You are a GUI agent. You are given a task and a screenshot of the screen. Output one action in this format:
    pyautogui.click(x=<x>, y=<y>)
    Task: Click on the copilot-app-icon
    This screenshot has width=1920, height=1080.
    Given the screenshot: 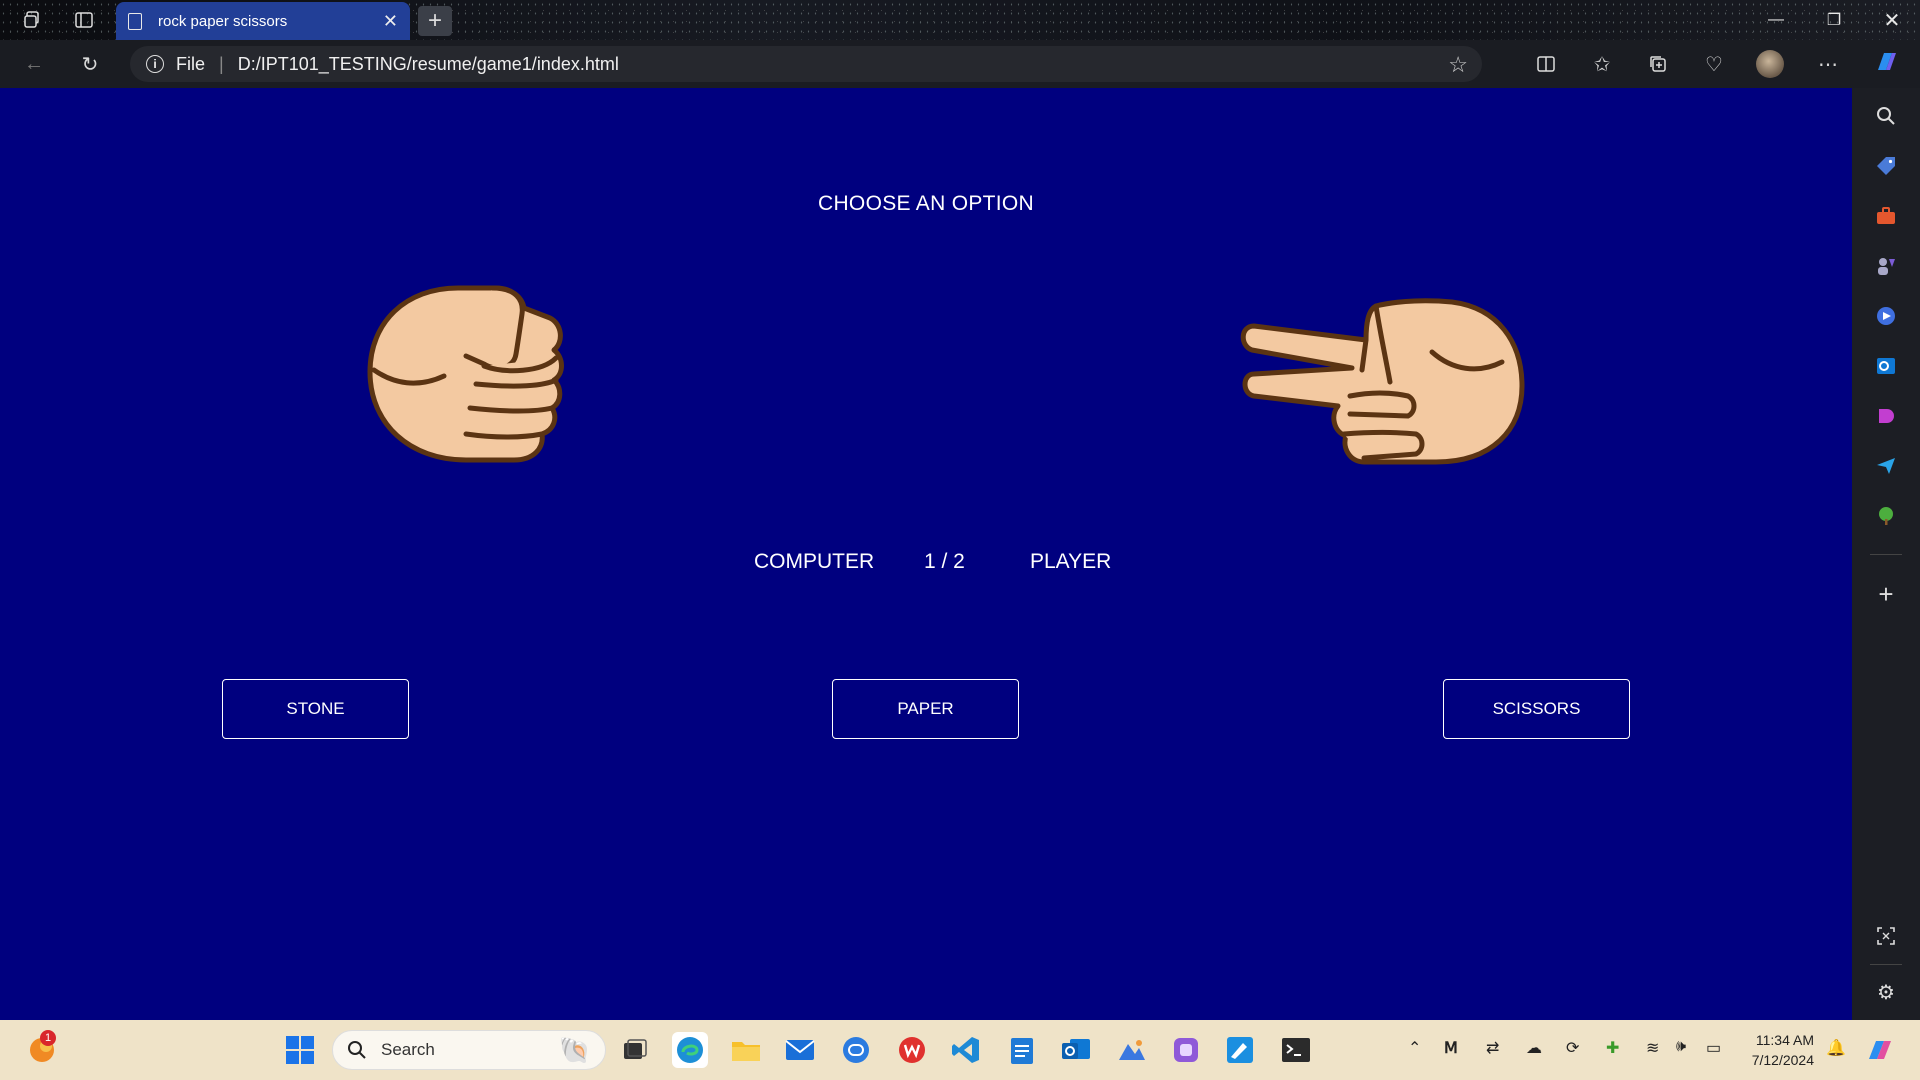 What is the action you would take?
    pyautogui.click(x=1886, y=316)
    